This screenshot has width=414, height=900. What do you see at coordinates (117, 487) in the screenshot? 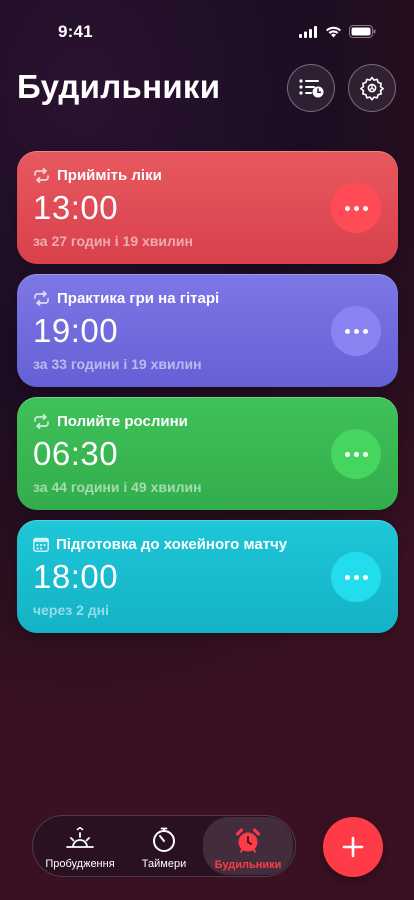
I see `alarm-countdown: за 44 години і 49 хвилин` at bounding box center [117, 487].